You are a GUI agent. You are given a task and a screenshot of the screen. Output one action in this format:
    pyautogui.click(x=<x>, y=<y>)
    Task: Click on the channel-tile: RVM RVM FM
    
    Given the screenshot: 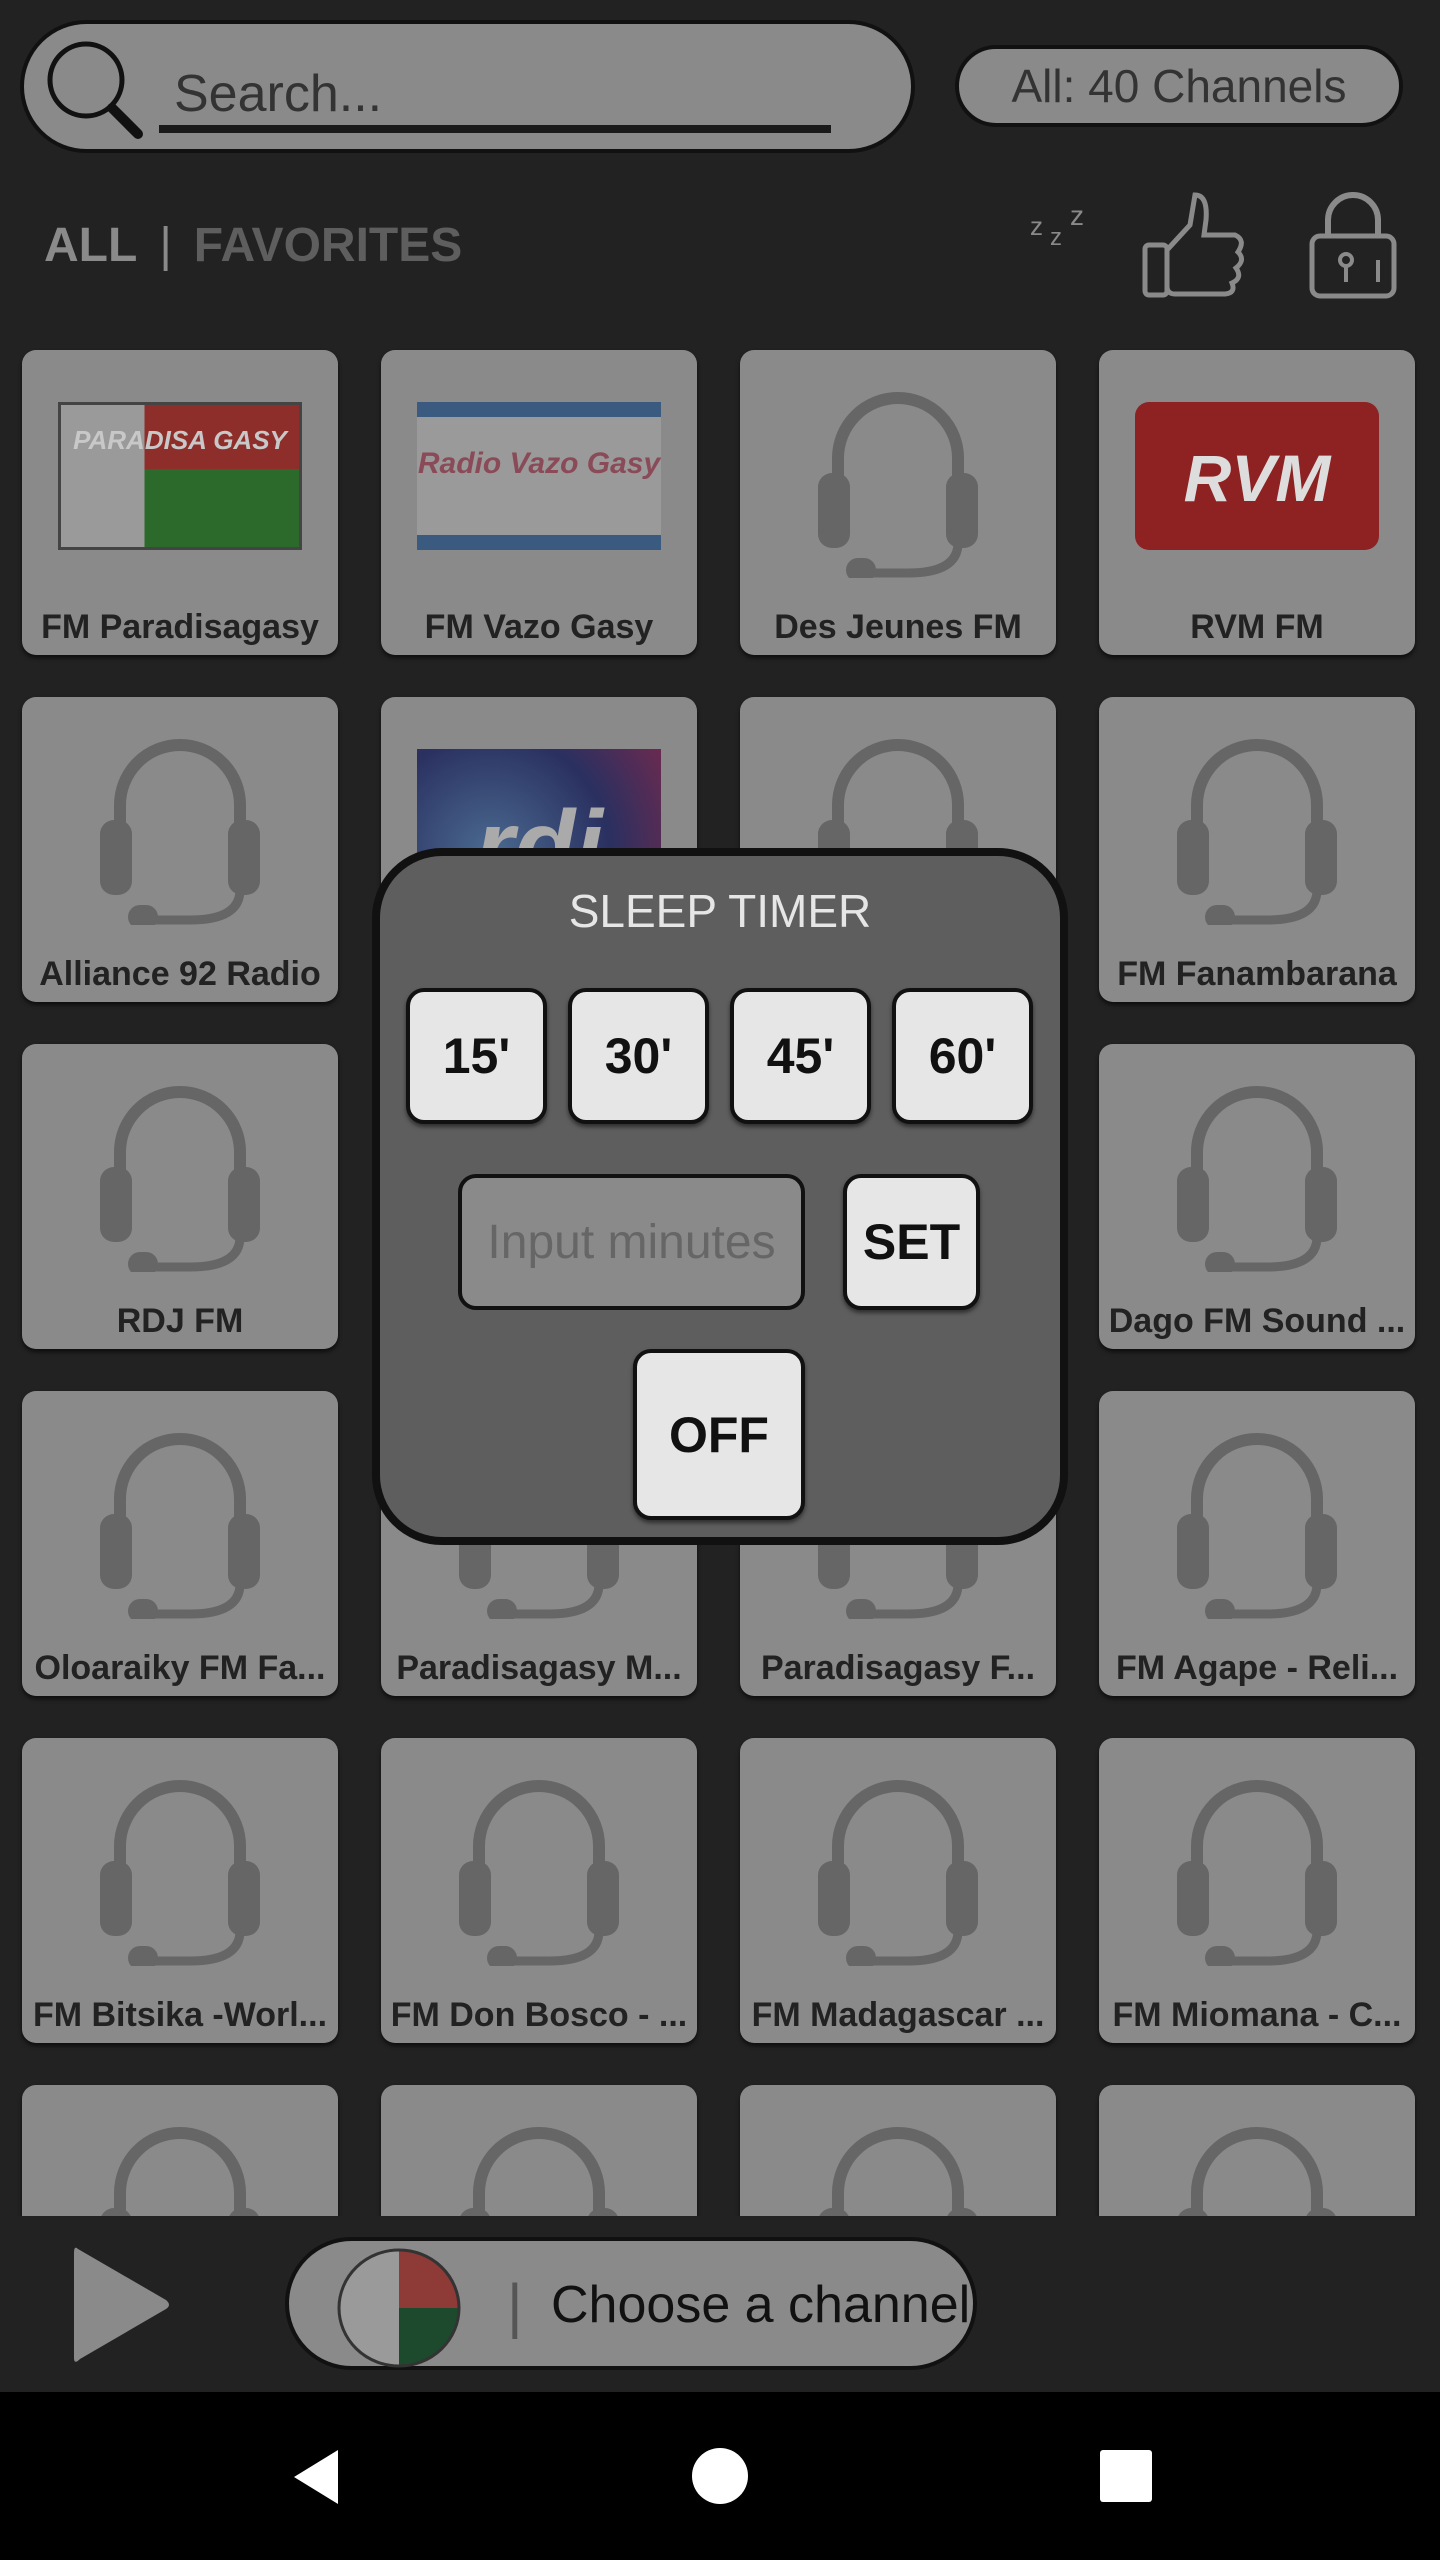 What is the action you would take?
    pyautogui.click(x=1257, y=502)
    